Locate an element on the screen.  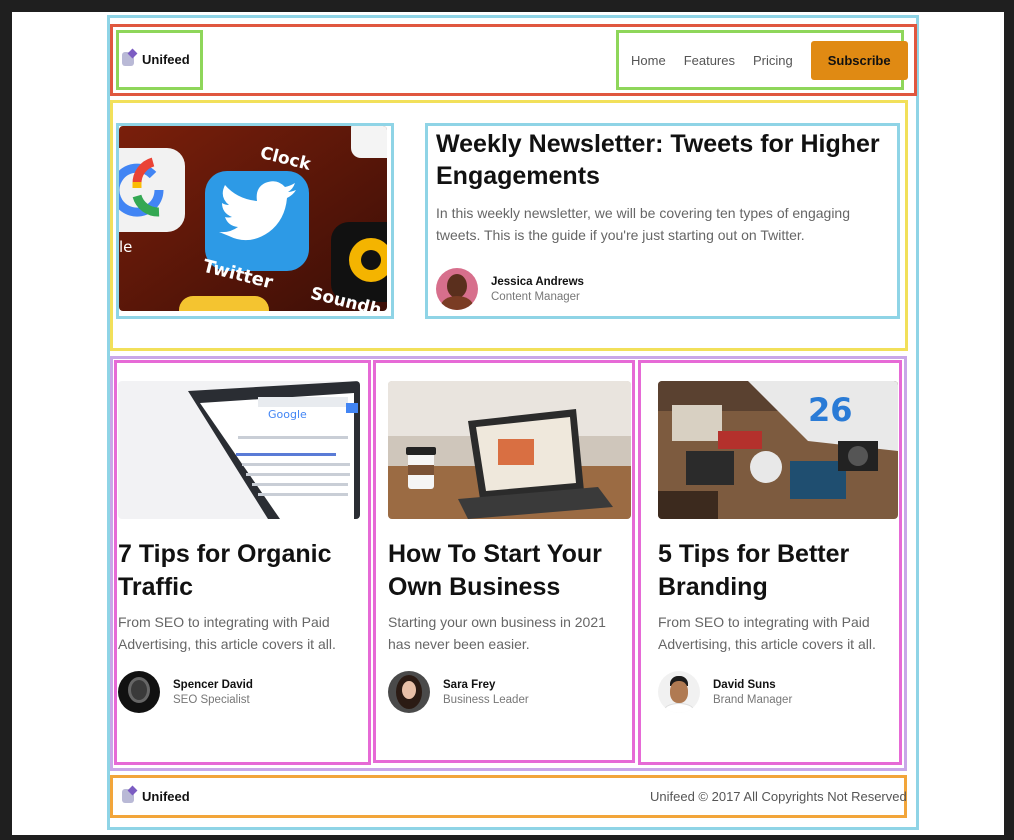
card-3-image: 26 is located at coordinates (778, 450).